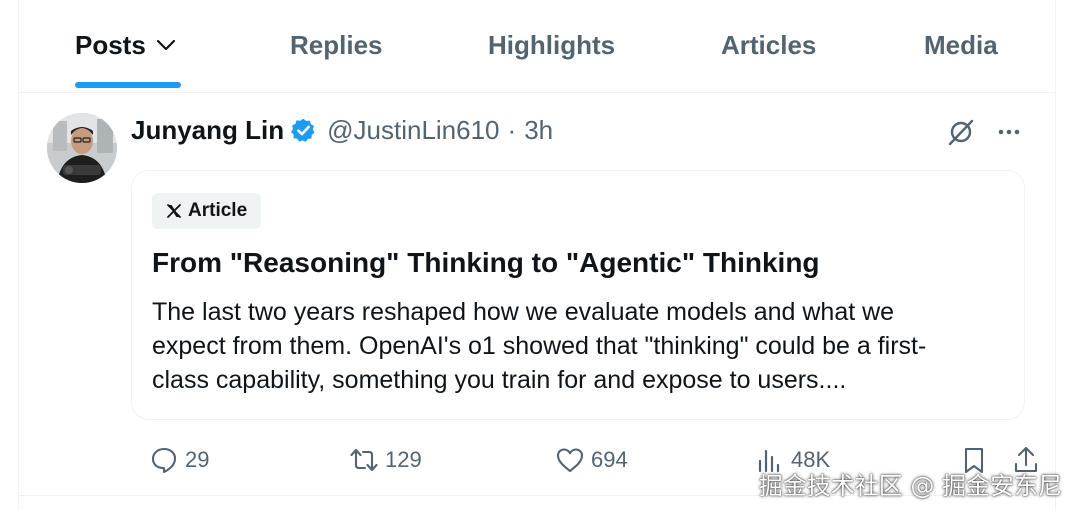 This screenshot has height=510, width=1080. I want to click on reply-button: 29, so click(179, 460).